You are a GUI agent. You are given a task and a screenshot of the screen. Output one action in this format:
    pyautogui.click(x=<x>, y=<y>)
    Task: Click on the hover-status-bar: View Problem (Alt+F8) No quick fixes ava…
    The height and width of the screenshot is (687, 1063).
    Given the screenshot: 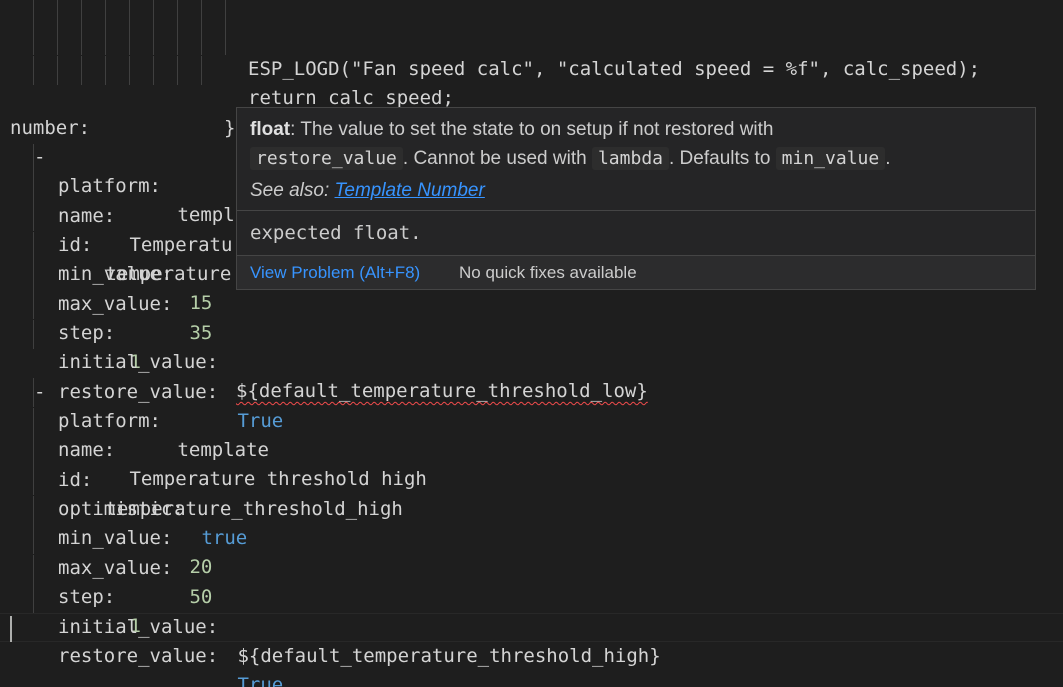 What is the action you would take?
    pyautogui.click(x=636, y=272)
    